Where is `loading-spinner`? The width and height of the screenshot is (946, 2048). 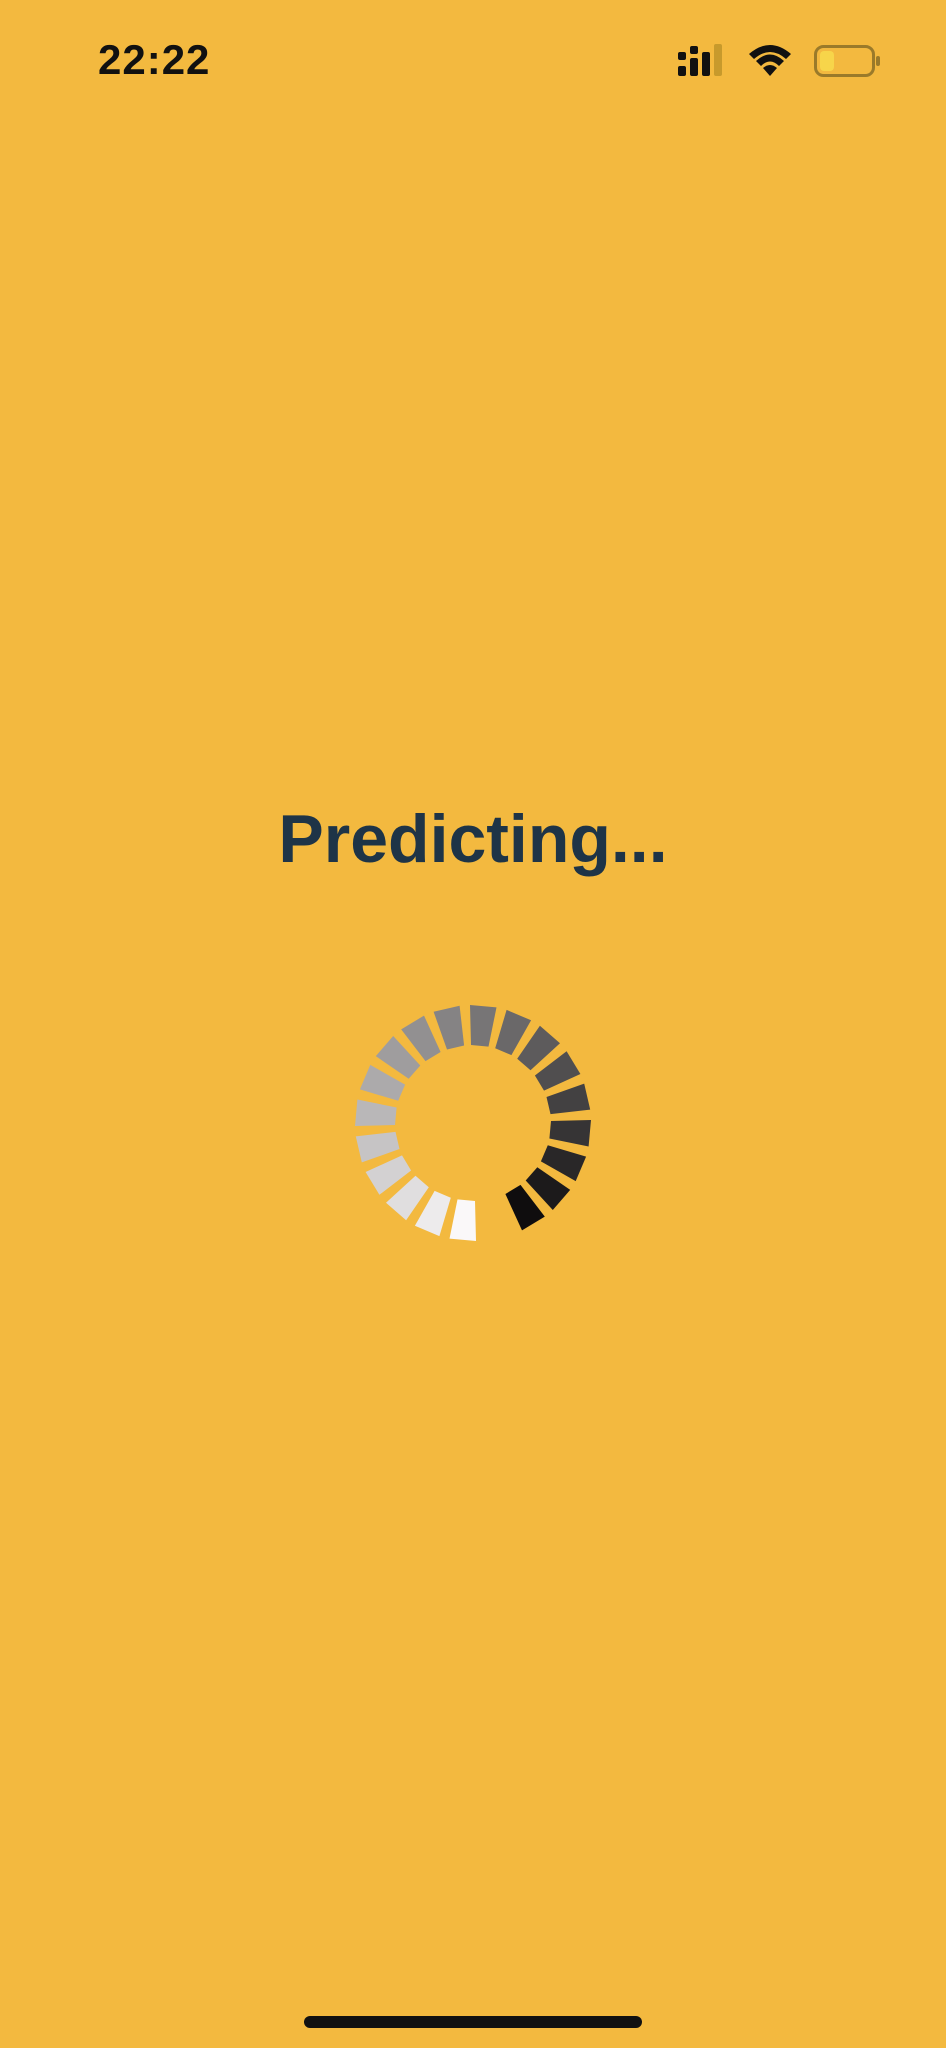 loading-spinner is located at coordinates (473, 1123).